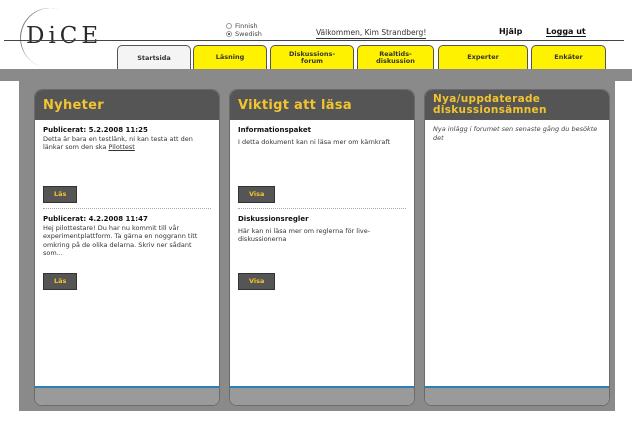  I want to click on swedish-label: Swedish, so click(248, 34).